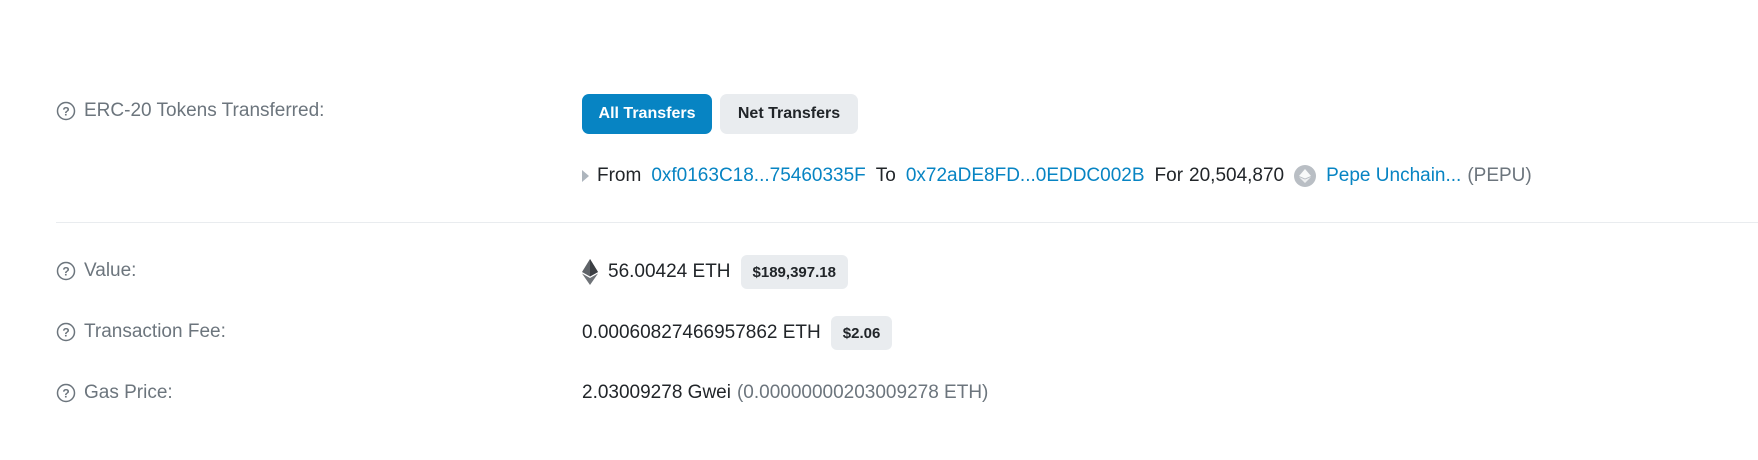 The height and width of the screenshot is (460, 1758). What do you see at coordinates (155, 331) in the screenshot?
I see `fee-label: Transaction Fee:` at bounding box center [155, 331].